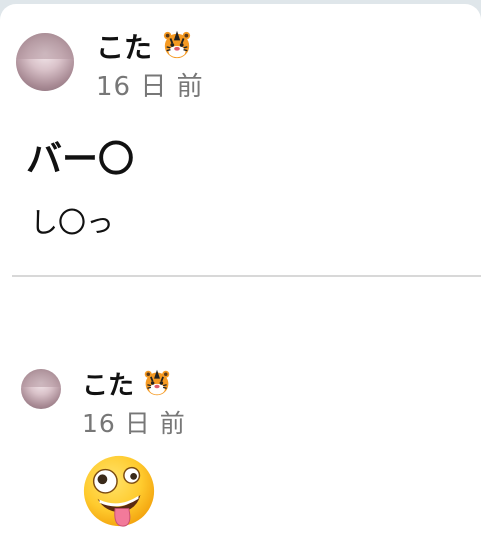  I want to click on divider, so click(246, 276).